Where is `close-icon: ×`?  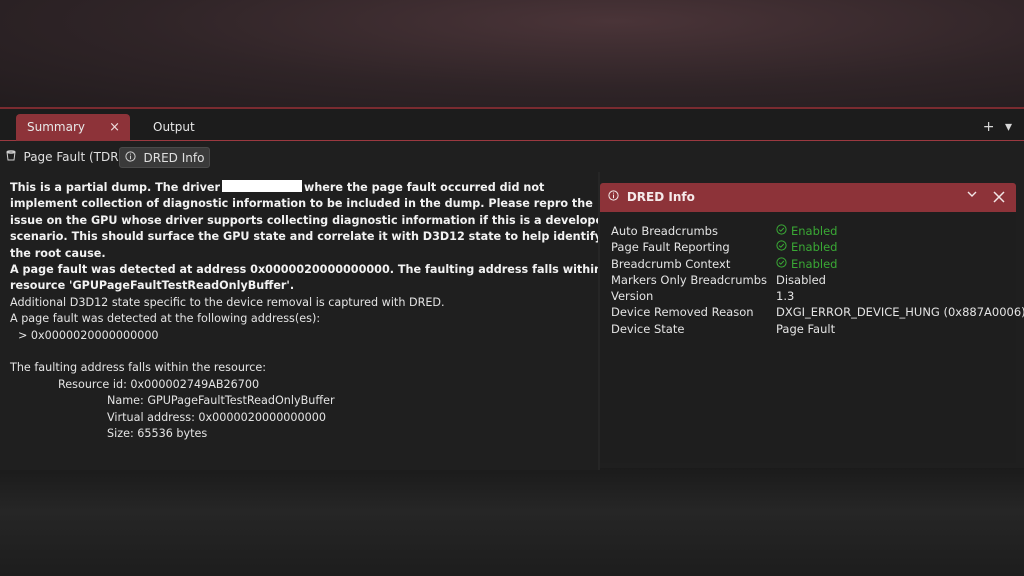
close-icon: × is located at coordinates (114, 127).